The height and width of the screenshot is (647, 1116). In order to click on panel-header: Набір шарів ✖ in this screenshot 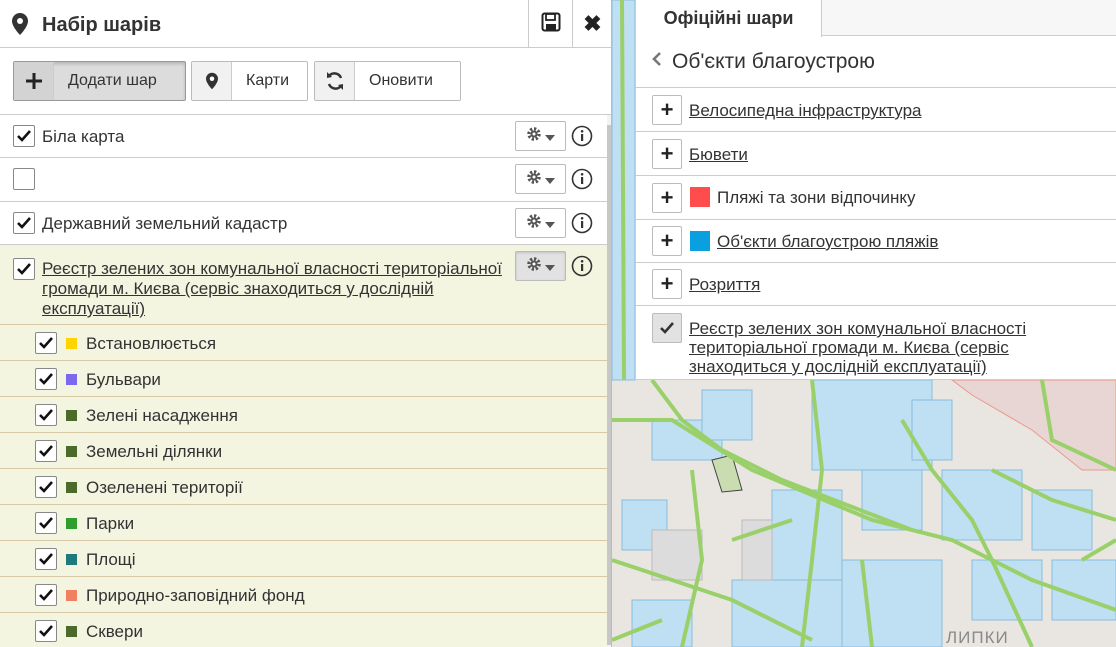, I will do `click(305, 24)`.